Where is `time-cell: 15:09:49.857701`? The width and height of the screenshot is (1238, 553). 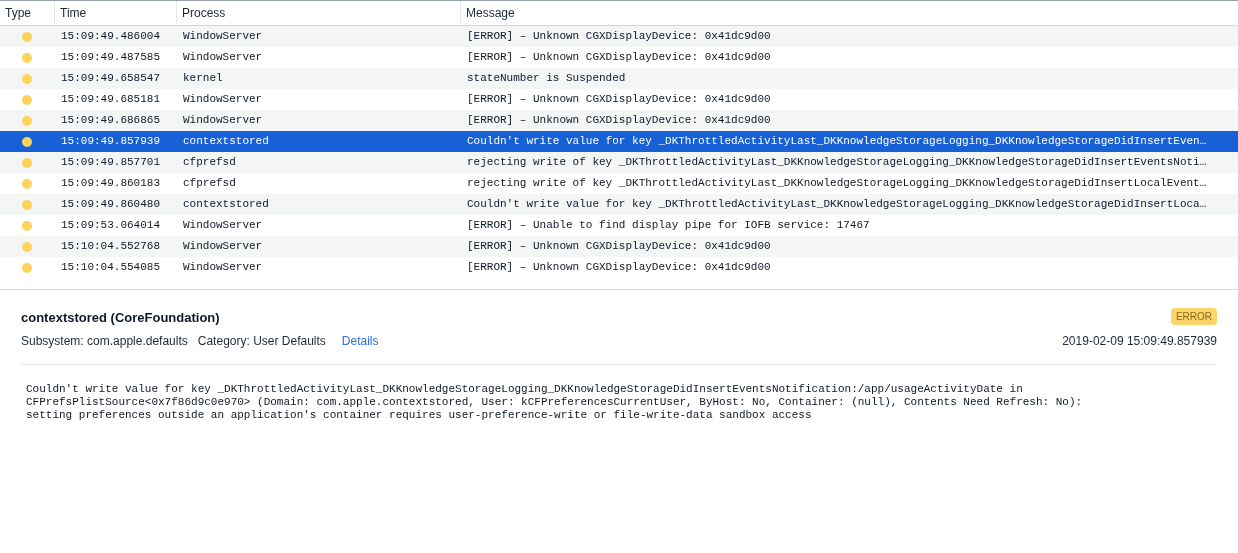
time-cell: 15:09:49.857701 is located at coordinates (111, 162).